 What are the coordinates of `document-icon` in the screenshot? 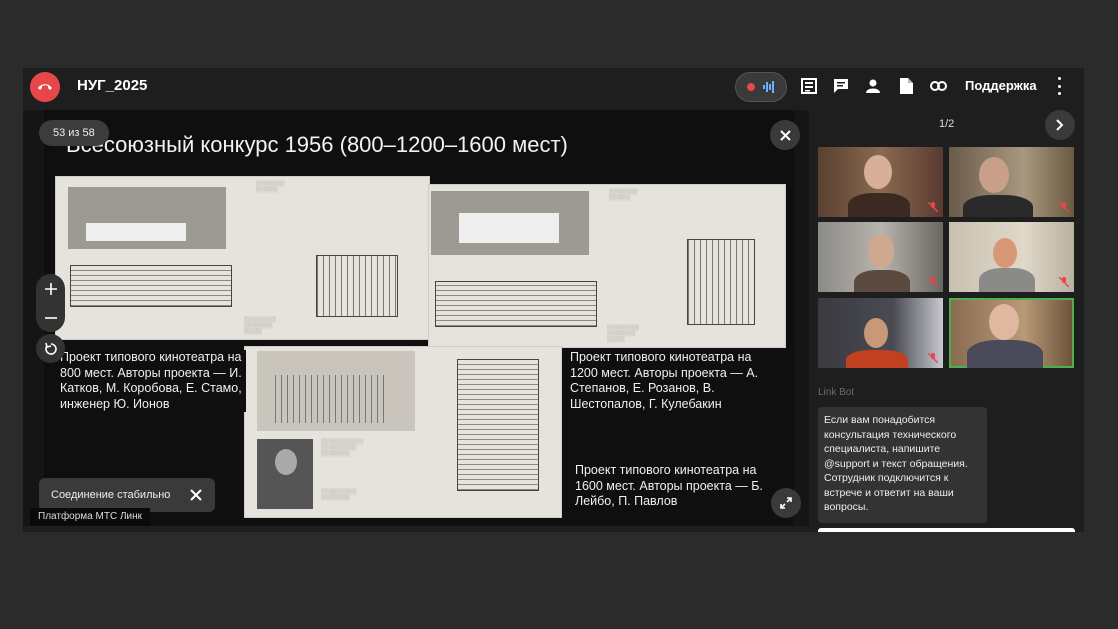 It's located at (906, 86).